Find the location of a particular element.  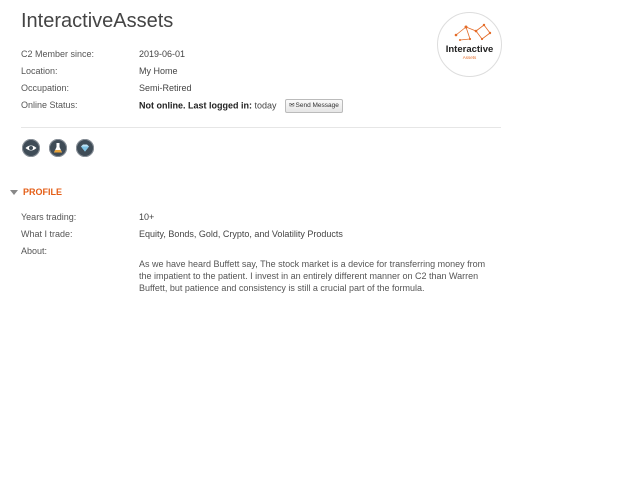

logo-name: Interactive is located at coordinates (469, 49).